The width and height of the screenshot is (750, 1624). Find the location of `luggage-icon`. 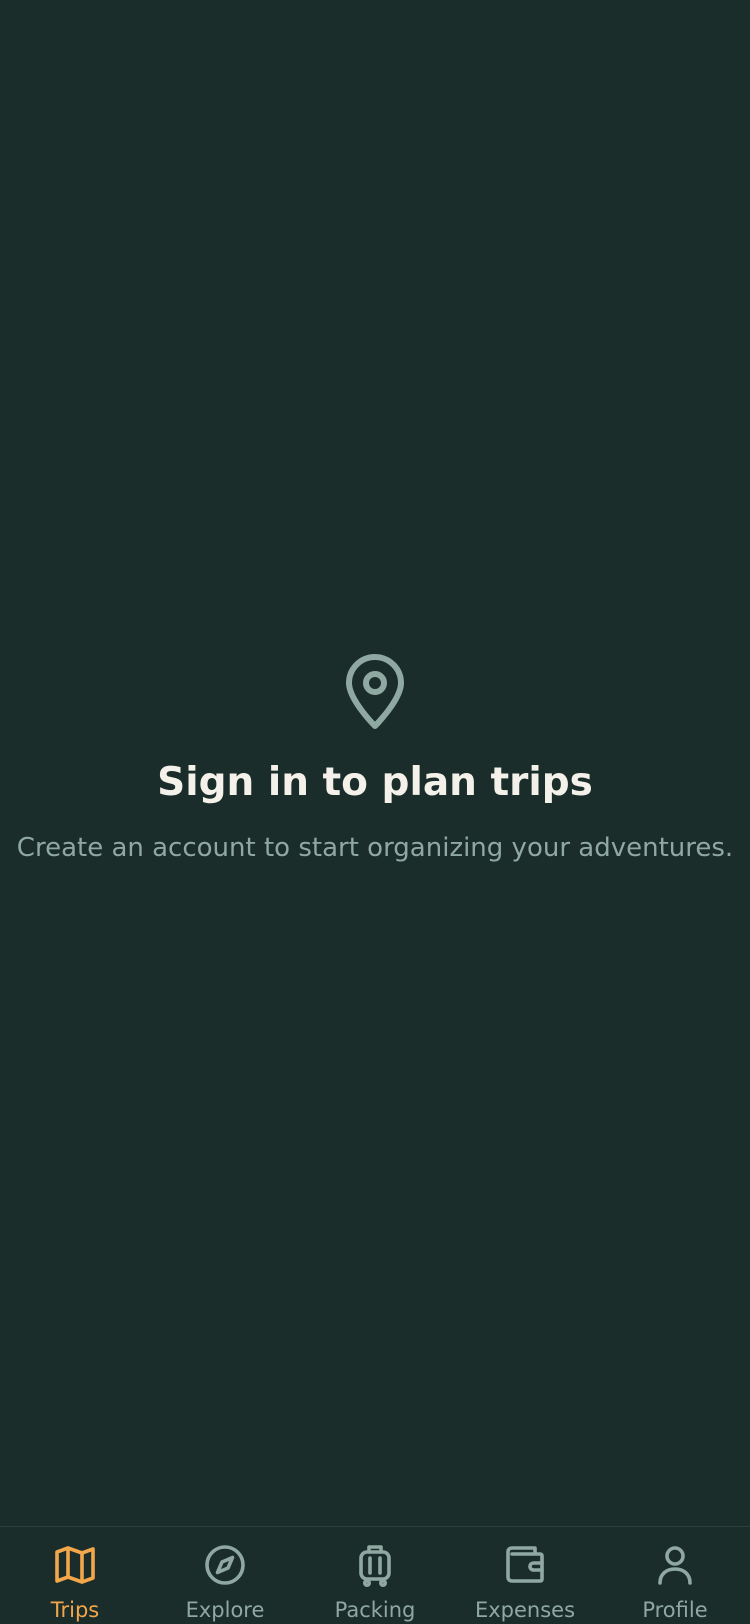

luggage-icon is located at coordinates (375, 1566).